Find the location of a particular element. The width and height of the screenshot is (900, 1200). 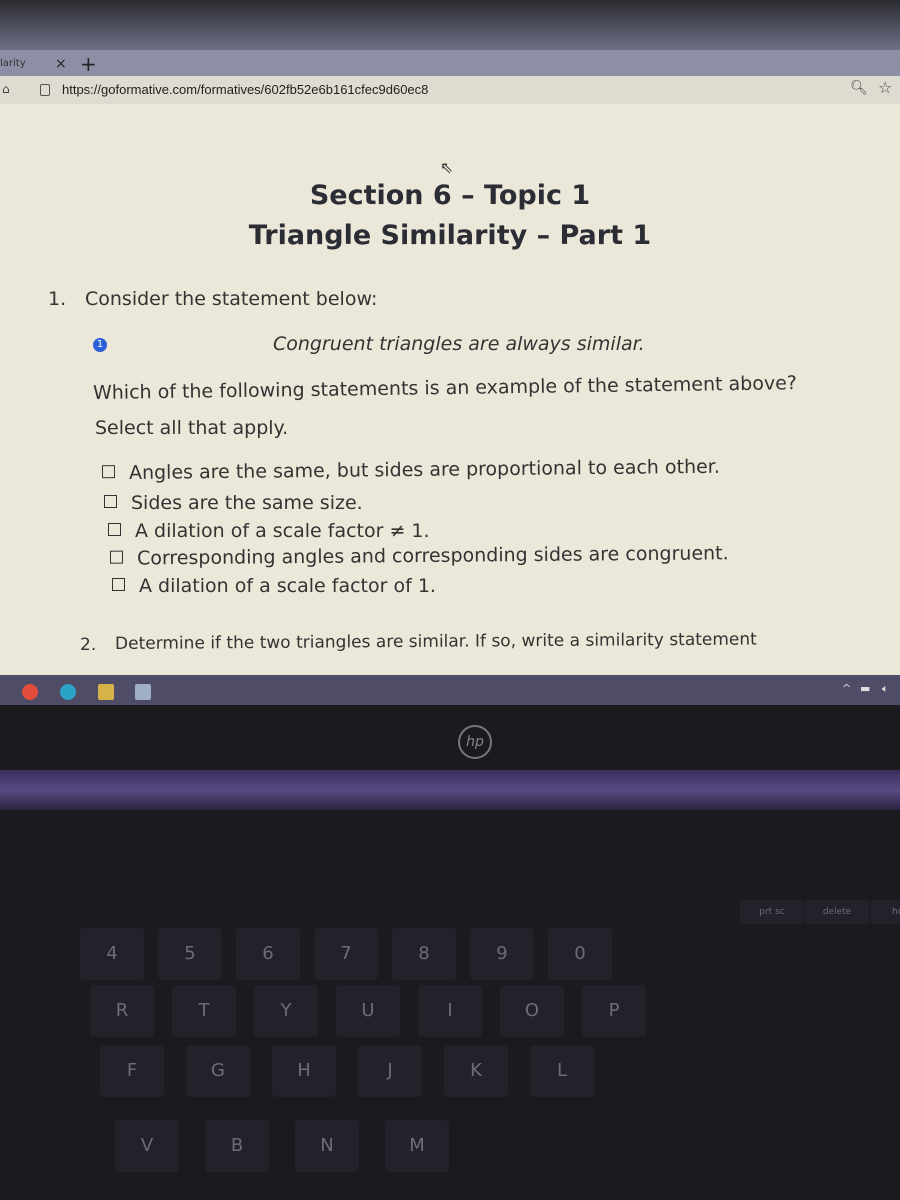

letter-key: K is located at coordinates (476, 1071).